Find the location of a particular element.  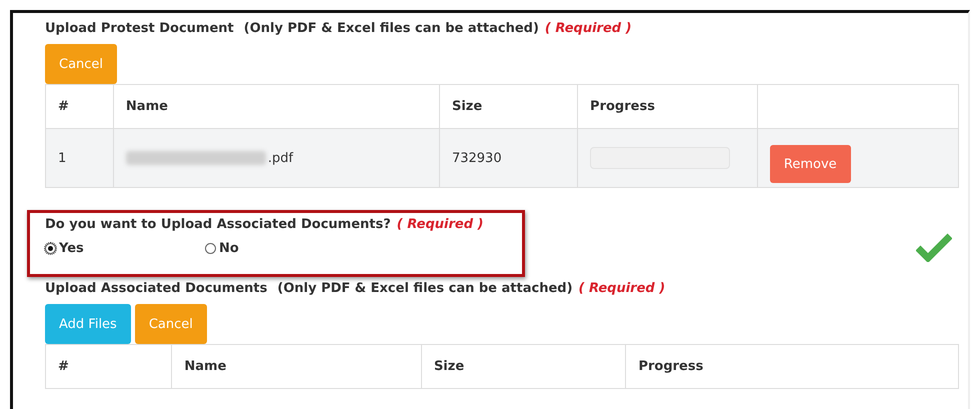

radio-option: Yes is located at coordinates (125, 248).